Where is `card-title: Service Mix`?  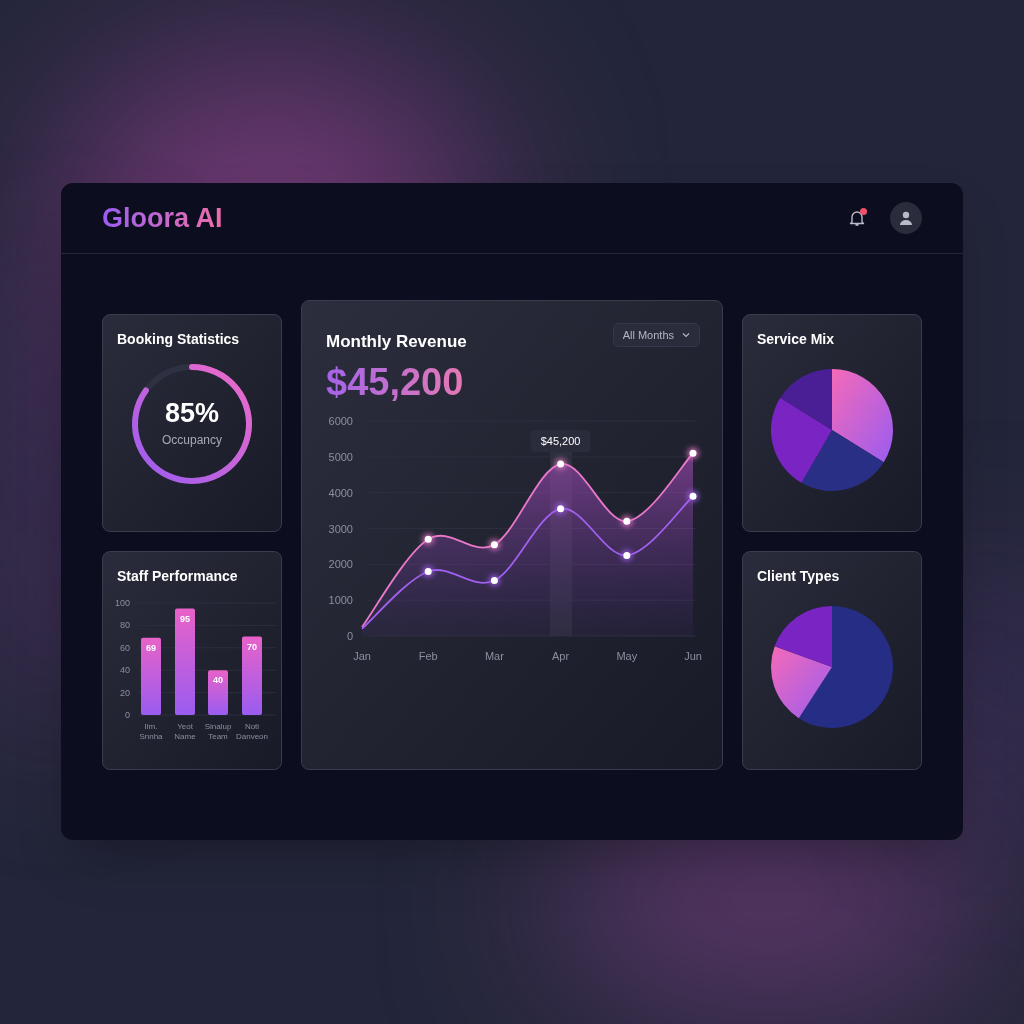 card-title: Service Mix is located at coordinates (796, 339).